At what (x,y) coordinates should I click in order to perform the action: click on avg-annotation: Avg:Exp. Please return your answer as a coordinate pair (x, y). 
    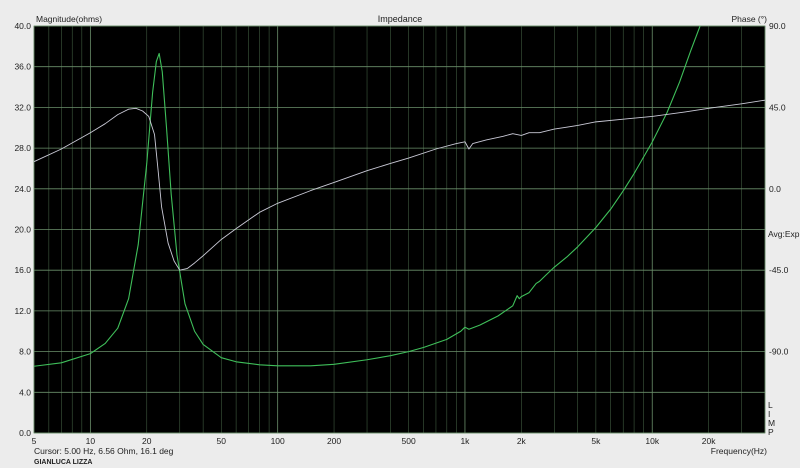
    Looking at the image, I should click on (784, 234).